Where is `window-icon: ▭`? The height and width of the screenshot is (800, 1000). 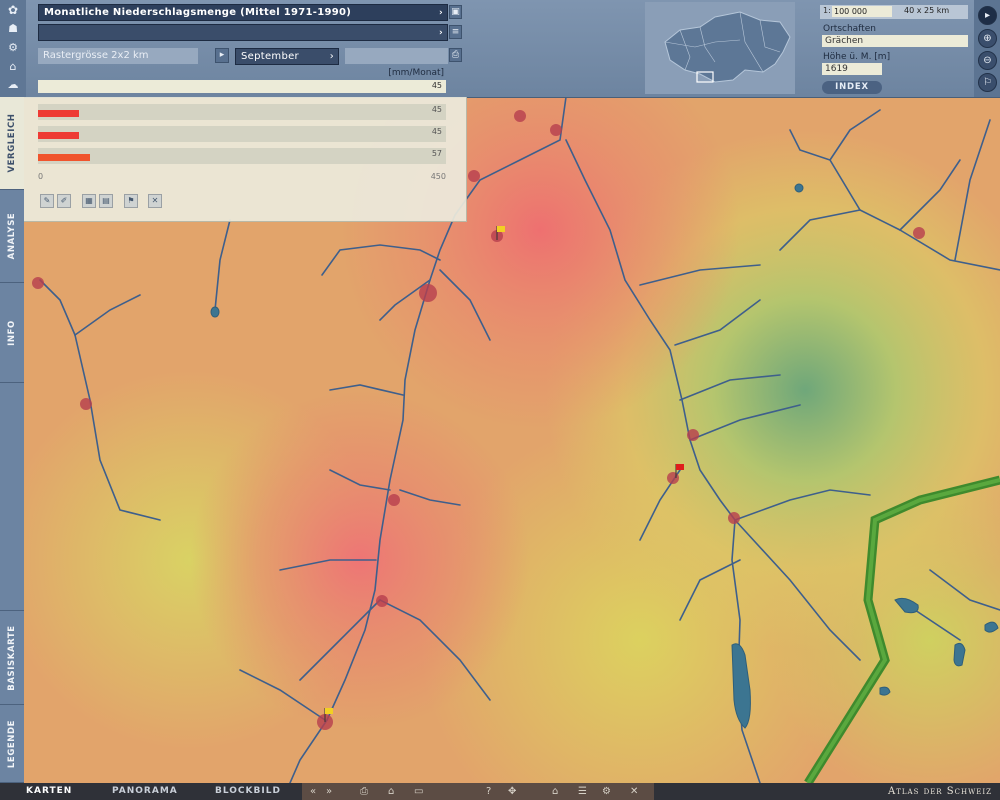 window-icon: ▭ is located at coordinates (418, 791).